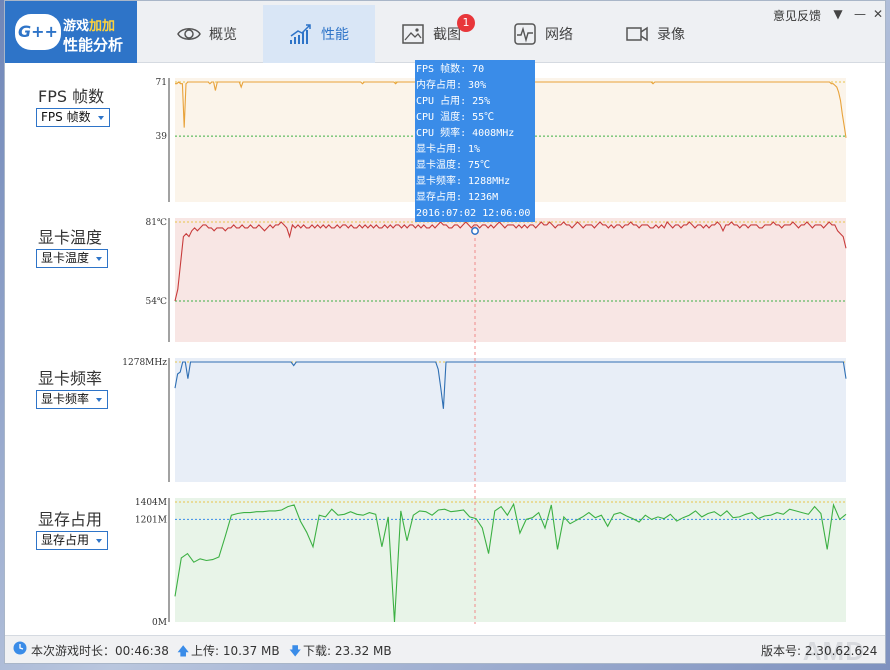 The height and width of the screenshot is (670, 890). What do you see at coordinates (161, 83) in the screenshot?
I see `fps-tick-label: 71` at bounding box center [161, 83].